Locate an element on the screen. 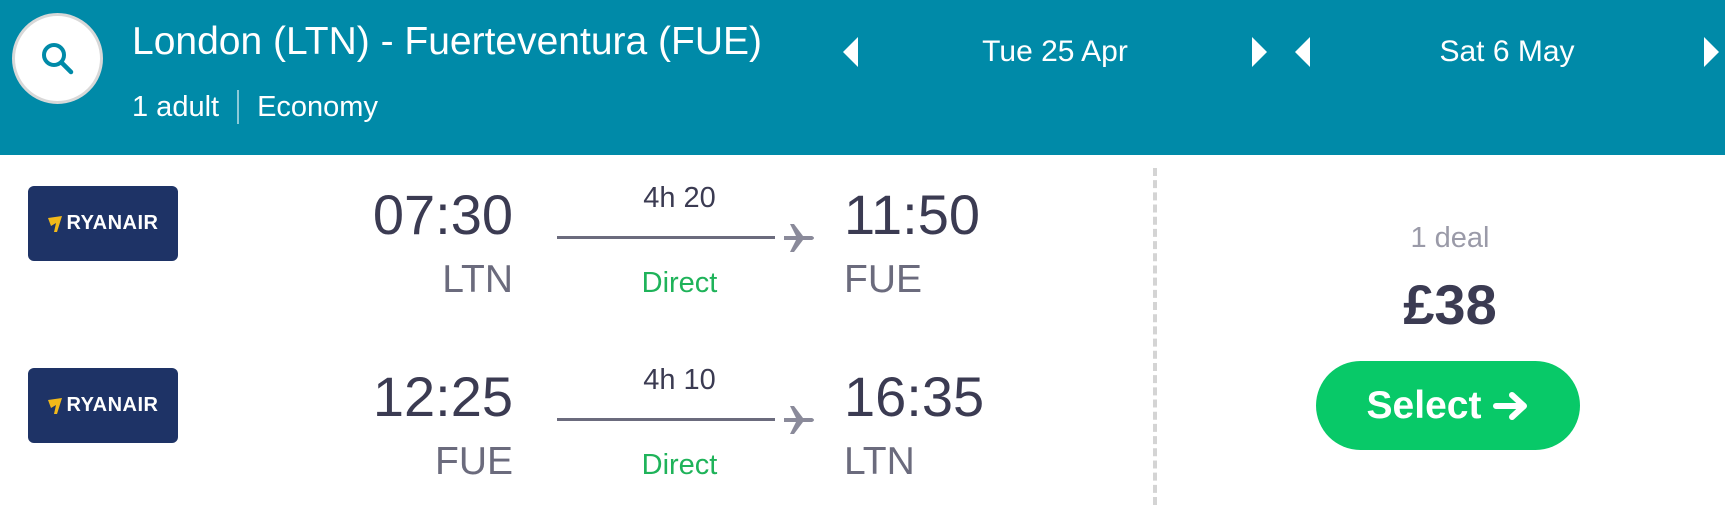 This screenshot has height=505, width=1725. return-prev-button is located at coordinates (1302, 52).